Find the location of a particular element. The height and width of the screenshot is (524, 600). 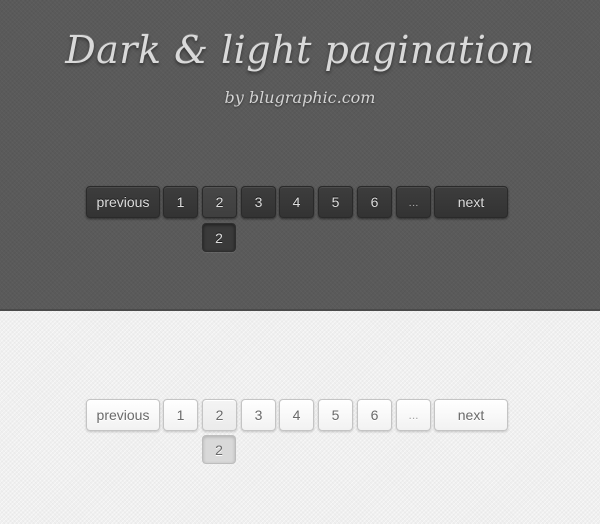

page-subtitle: by blugraphic.com is located at coordinates (300, 97).